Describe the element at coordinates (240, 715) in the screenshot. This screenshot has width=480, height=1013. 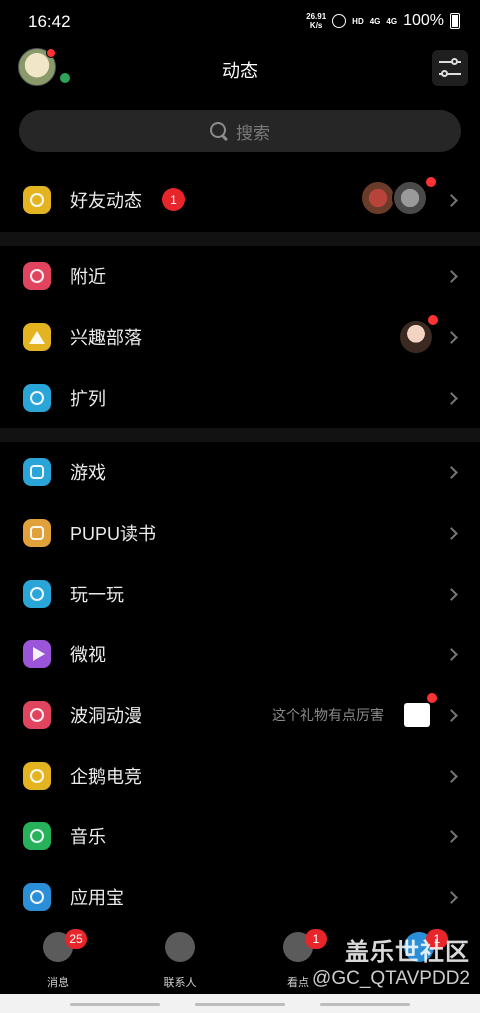
I see `list-item-bodong-anime: 波洞动漫 这个礼物有点厉害` at that location.